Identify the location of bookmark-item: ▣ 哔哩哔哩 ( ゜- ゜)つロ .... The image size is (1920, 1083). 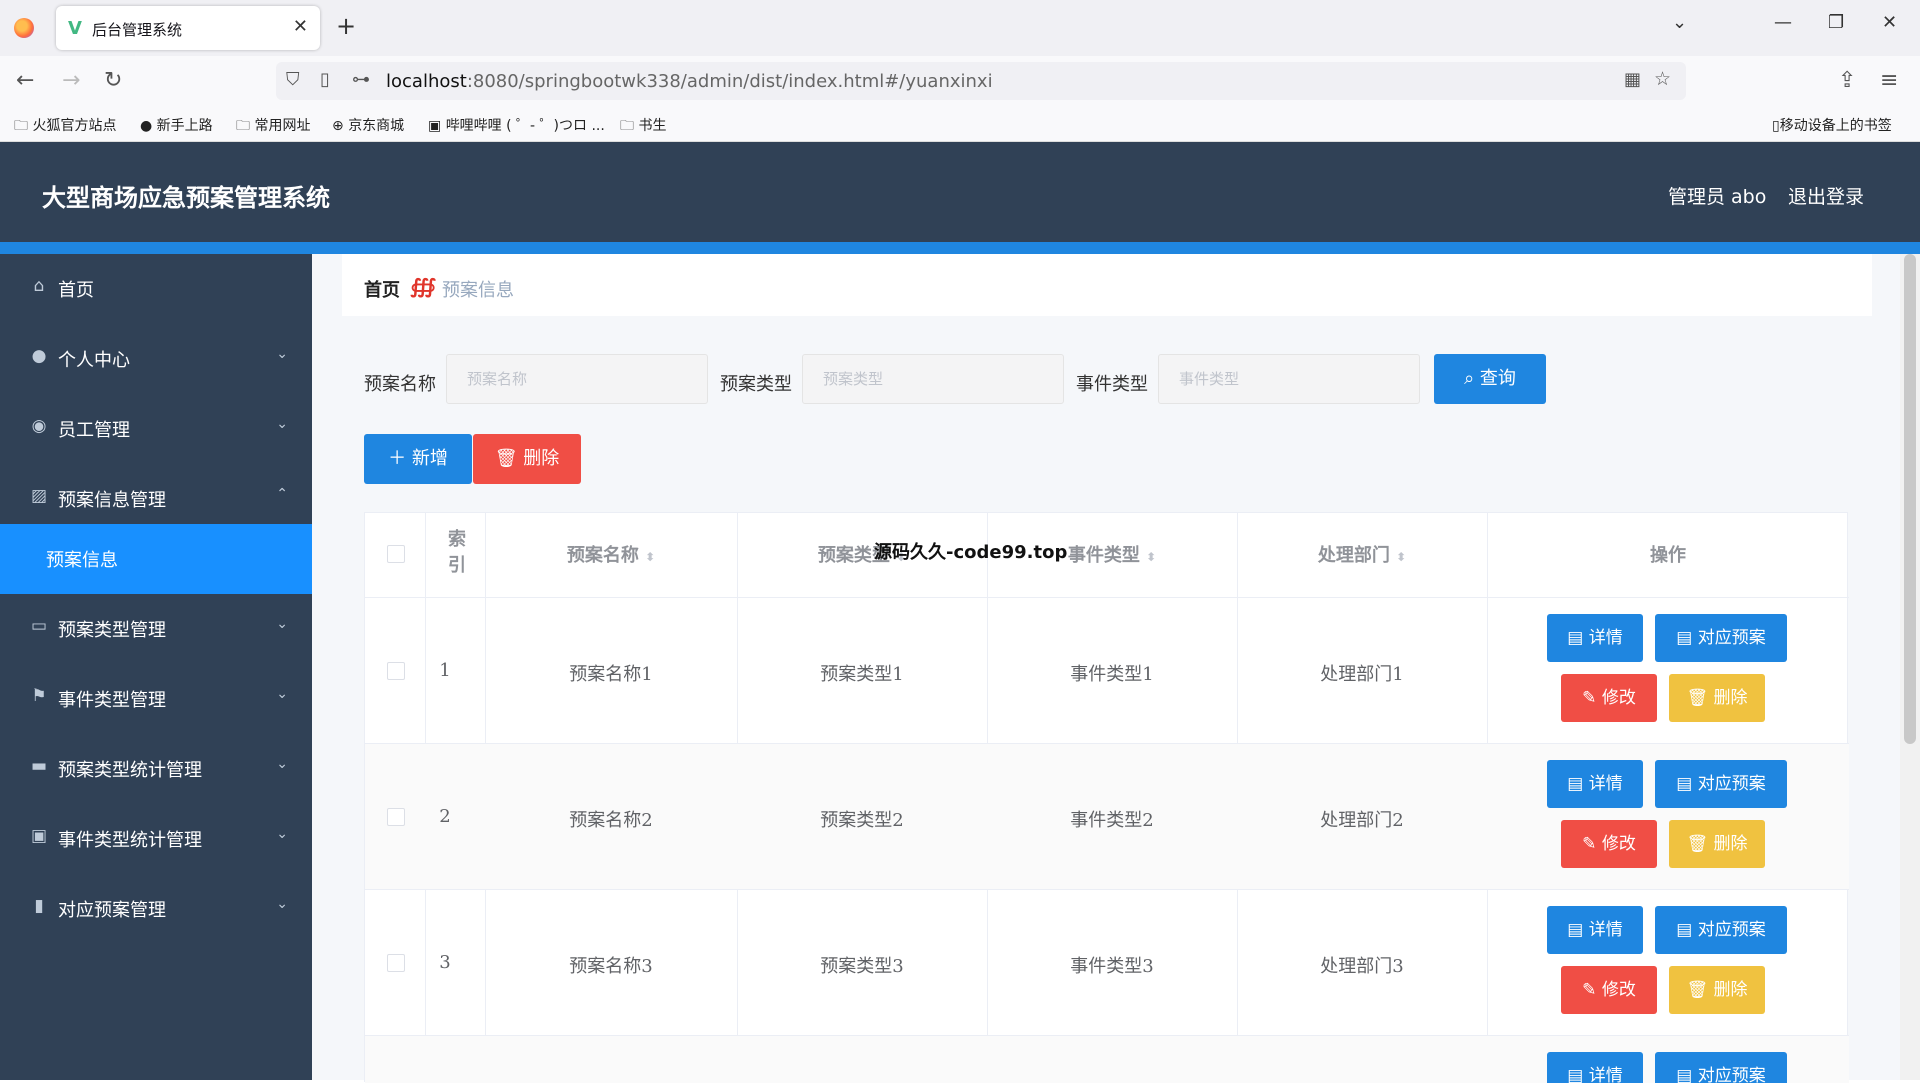
(516, 125).